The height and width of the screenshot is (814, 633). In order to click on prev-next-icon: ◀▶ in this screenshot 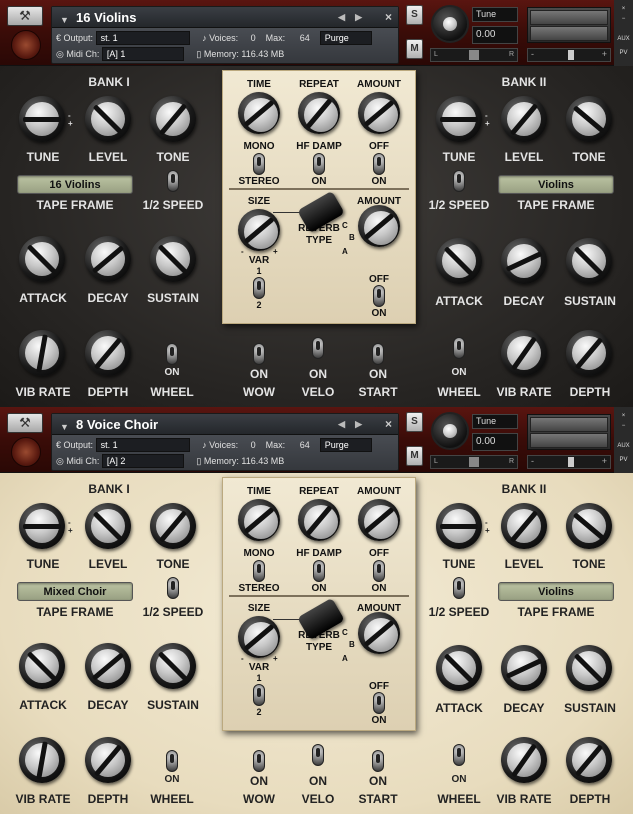, I will do `click(355, 424)`.